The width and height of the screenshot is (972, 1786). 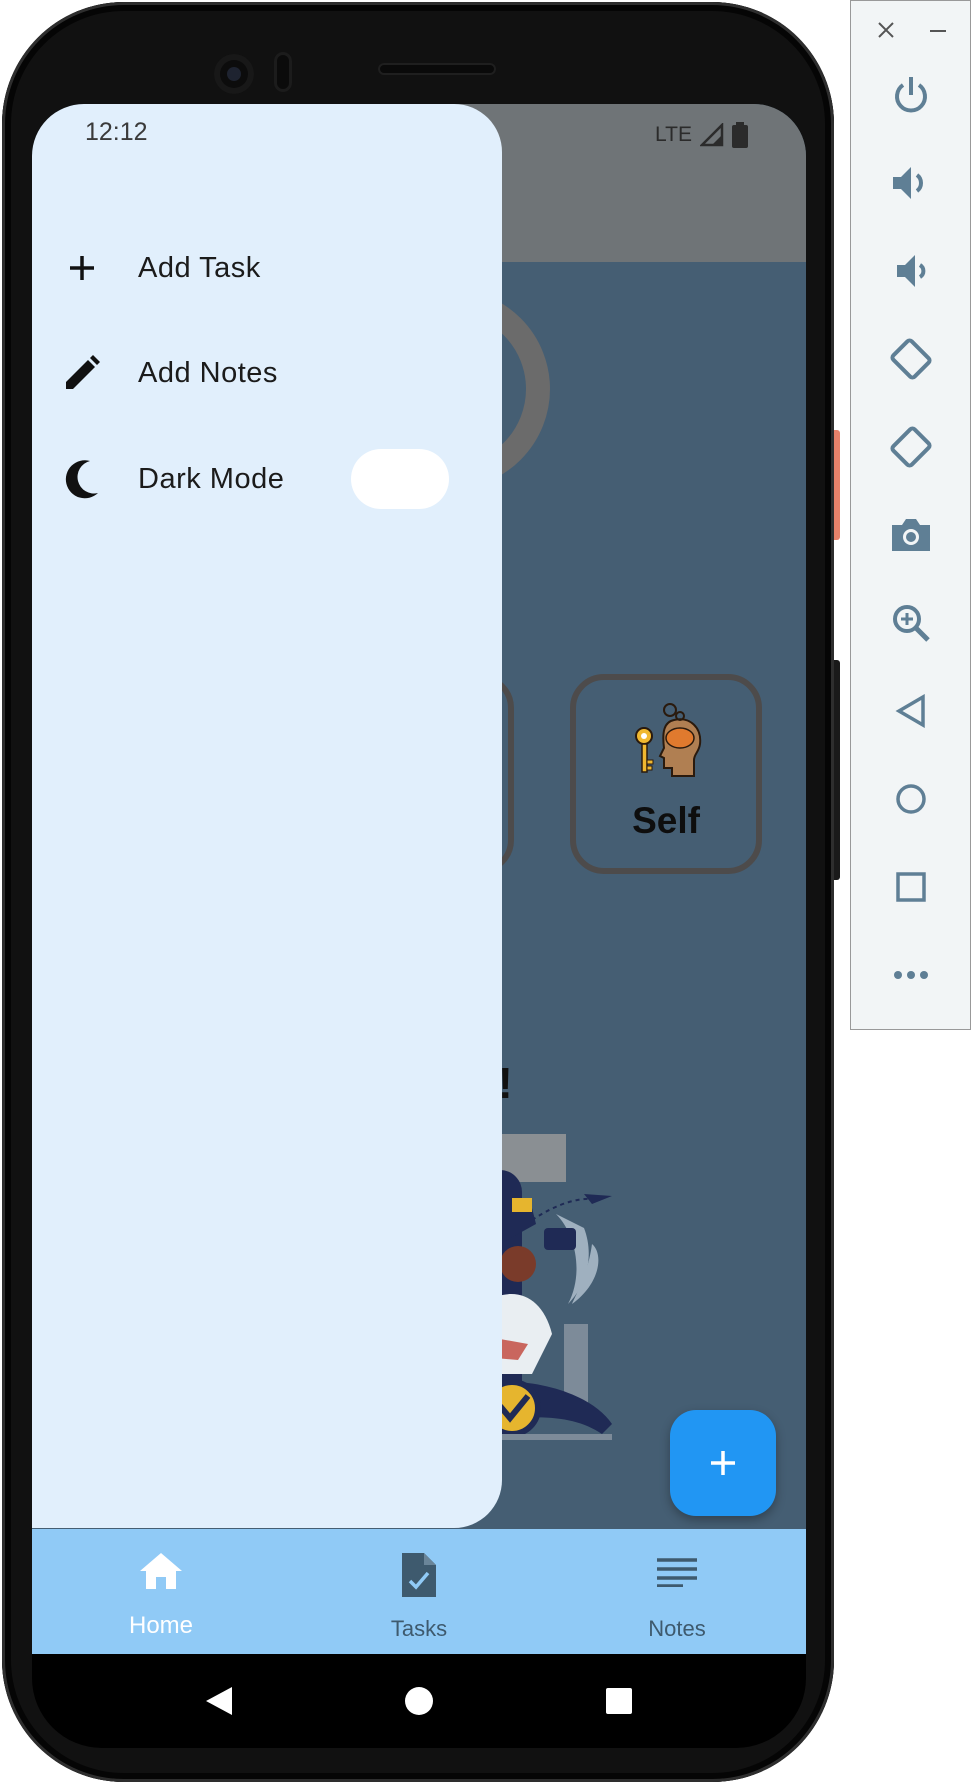 I want to click on drawer-item-label: Add Task, so click(x=199, y=267).